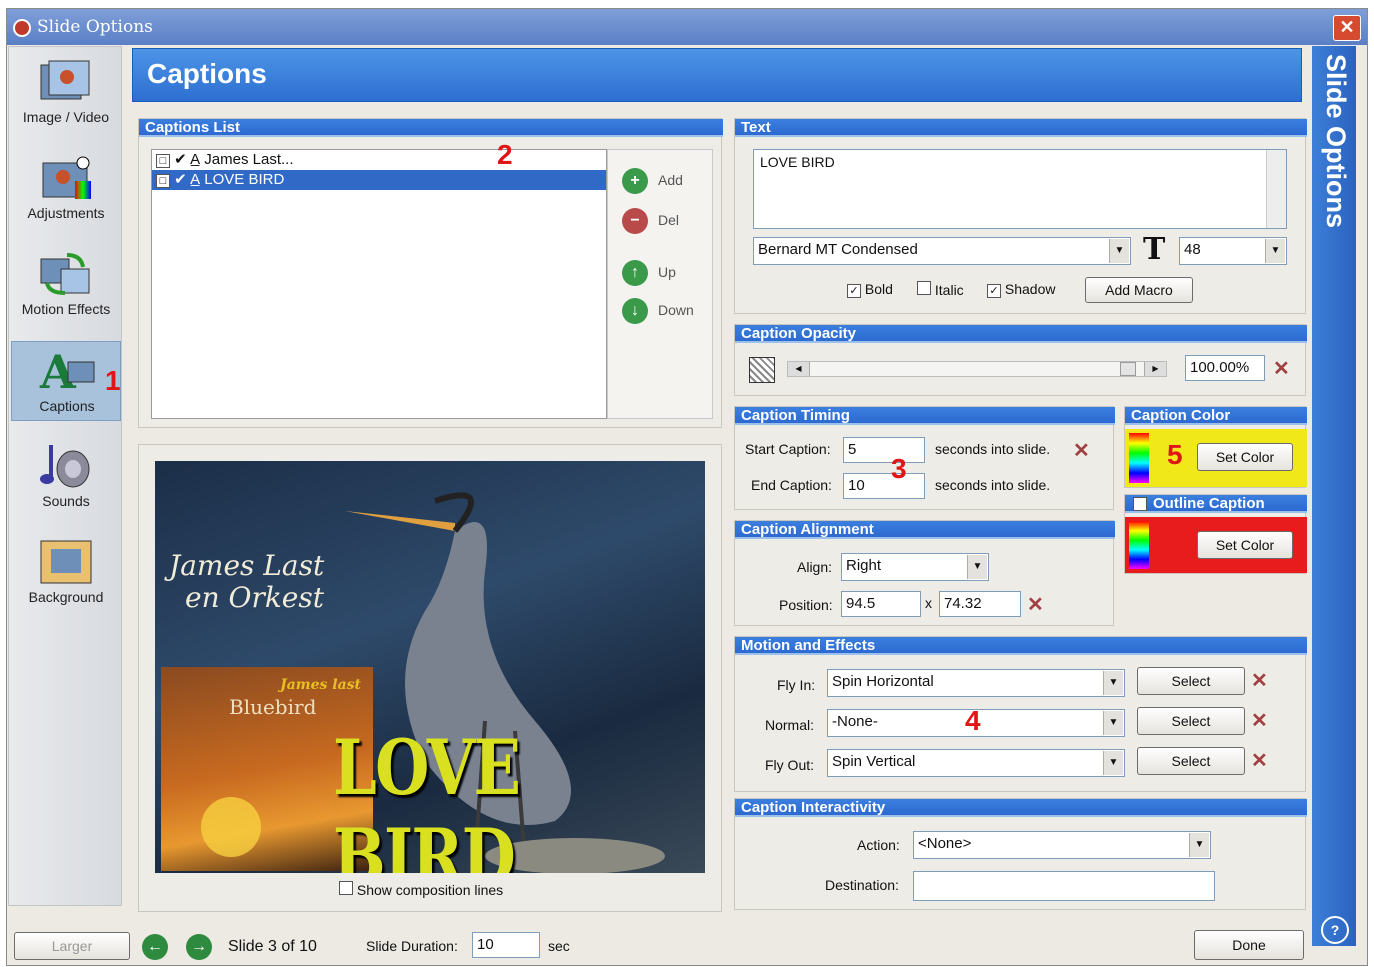 The height and width of the screenshot is (967, 1374). What do you see at coordinates (881, 604) in the screenshot?
I see `position-x-input: 94.5` at bounding box center [881, 604].